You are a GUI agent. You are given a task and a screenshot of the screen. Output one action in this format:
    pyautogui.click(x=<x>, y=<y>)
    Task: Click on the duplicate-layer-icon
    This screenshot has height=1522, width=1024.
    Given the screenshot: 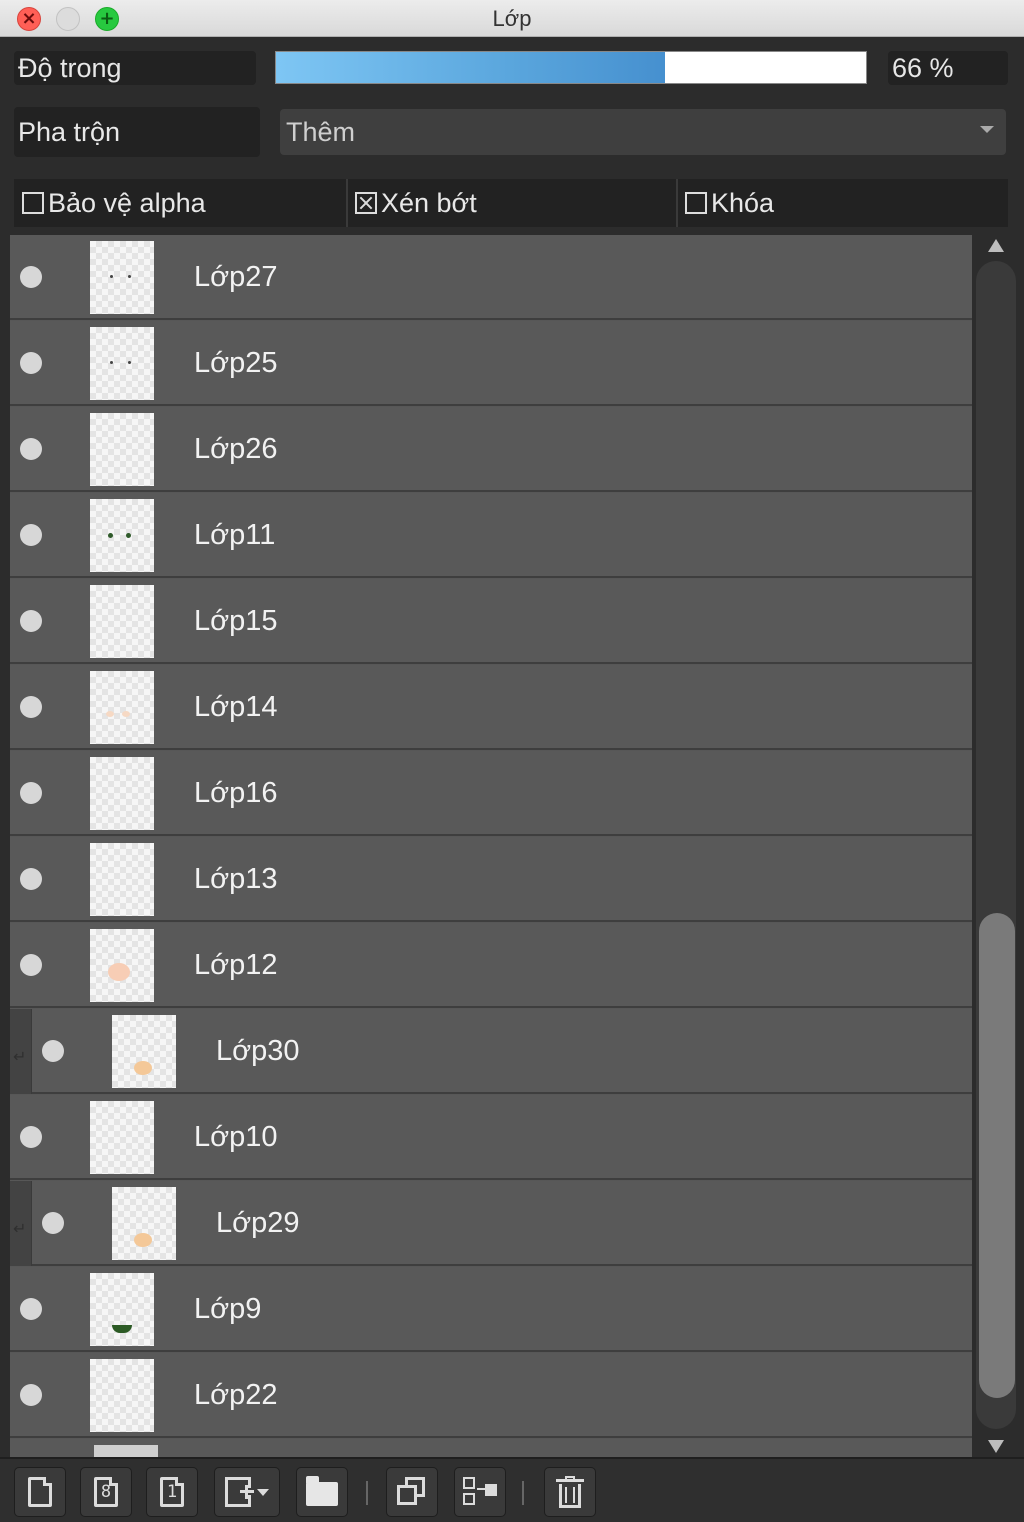 What is the action you would take?
    pyautogui.click(x=412, y=1492)
    